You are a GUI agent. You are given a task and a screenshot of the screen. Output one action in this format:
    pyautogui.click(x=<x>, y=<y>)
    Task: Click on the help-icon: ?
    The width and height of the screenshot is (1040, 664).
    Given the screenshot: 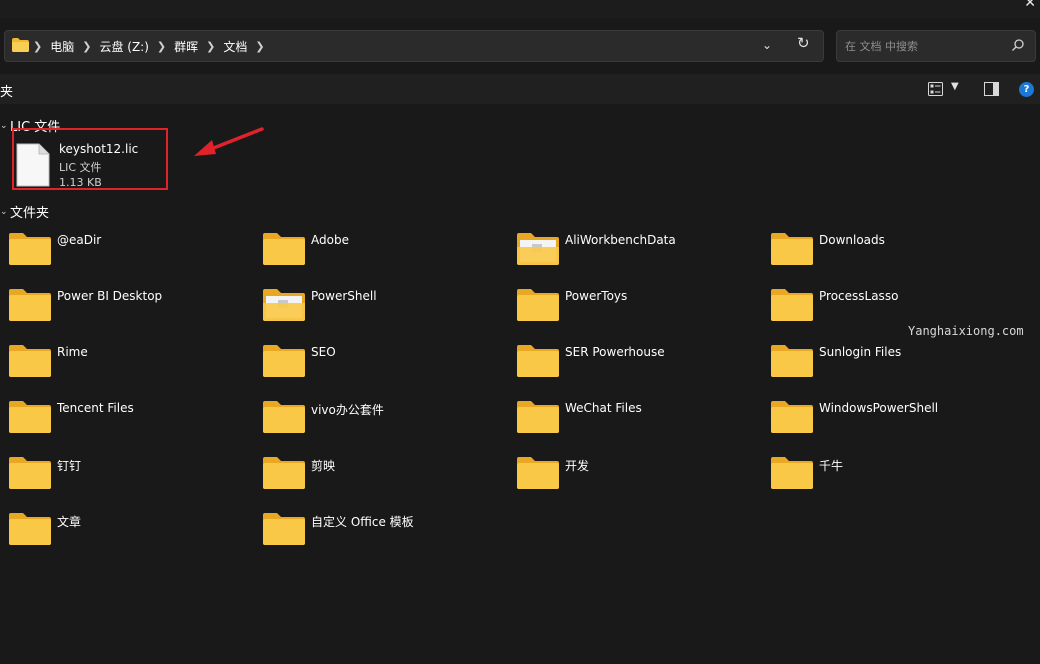 What is the action you would take?
    pyautogui.click(x=1026, y=89)
    